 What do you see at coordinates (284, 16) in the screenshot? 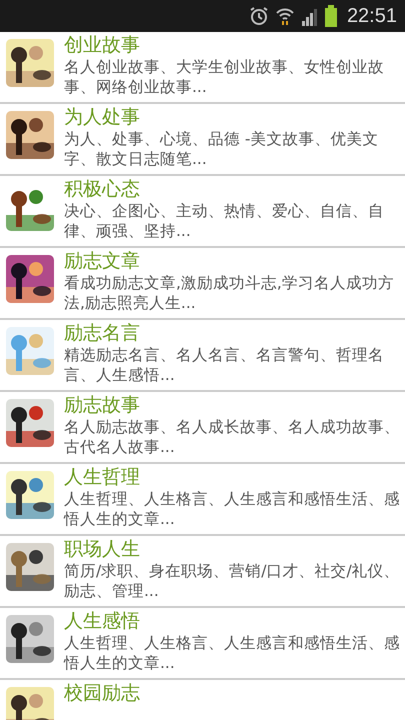
I see `wifi-icon` at bounding box center [284, 16].